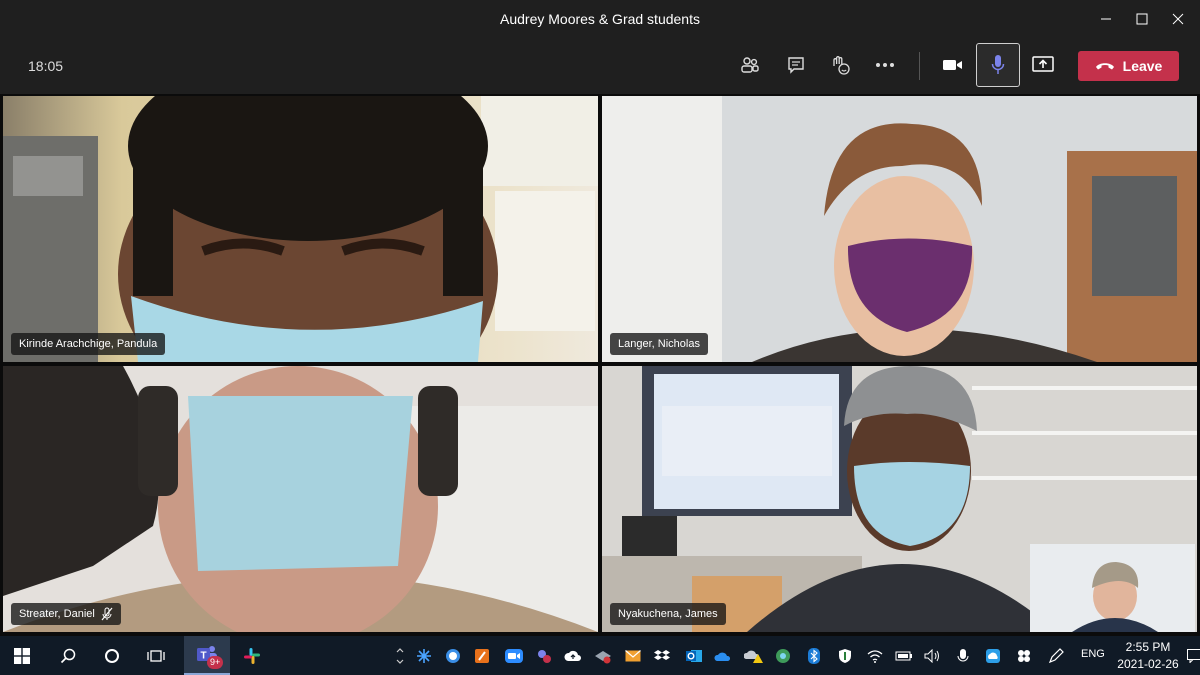  Describe the element at coordinates (1148, 656) in the screenshot. I see `taskbar-clock: 2:55 PM 2021-02-26` at that location.